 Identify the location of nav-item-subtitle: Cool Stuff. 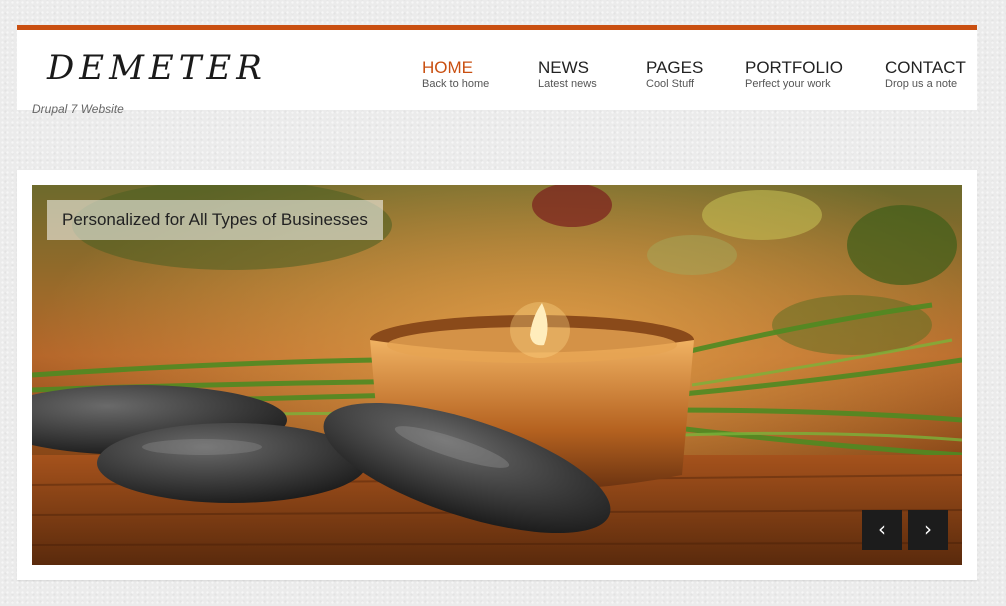
(670, 84).